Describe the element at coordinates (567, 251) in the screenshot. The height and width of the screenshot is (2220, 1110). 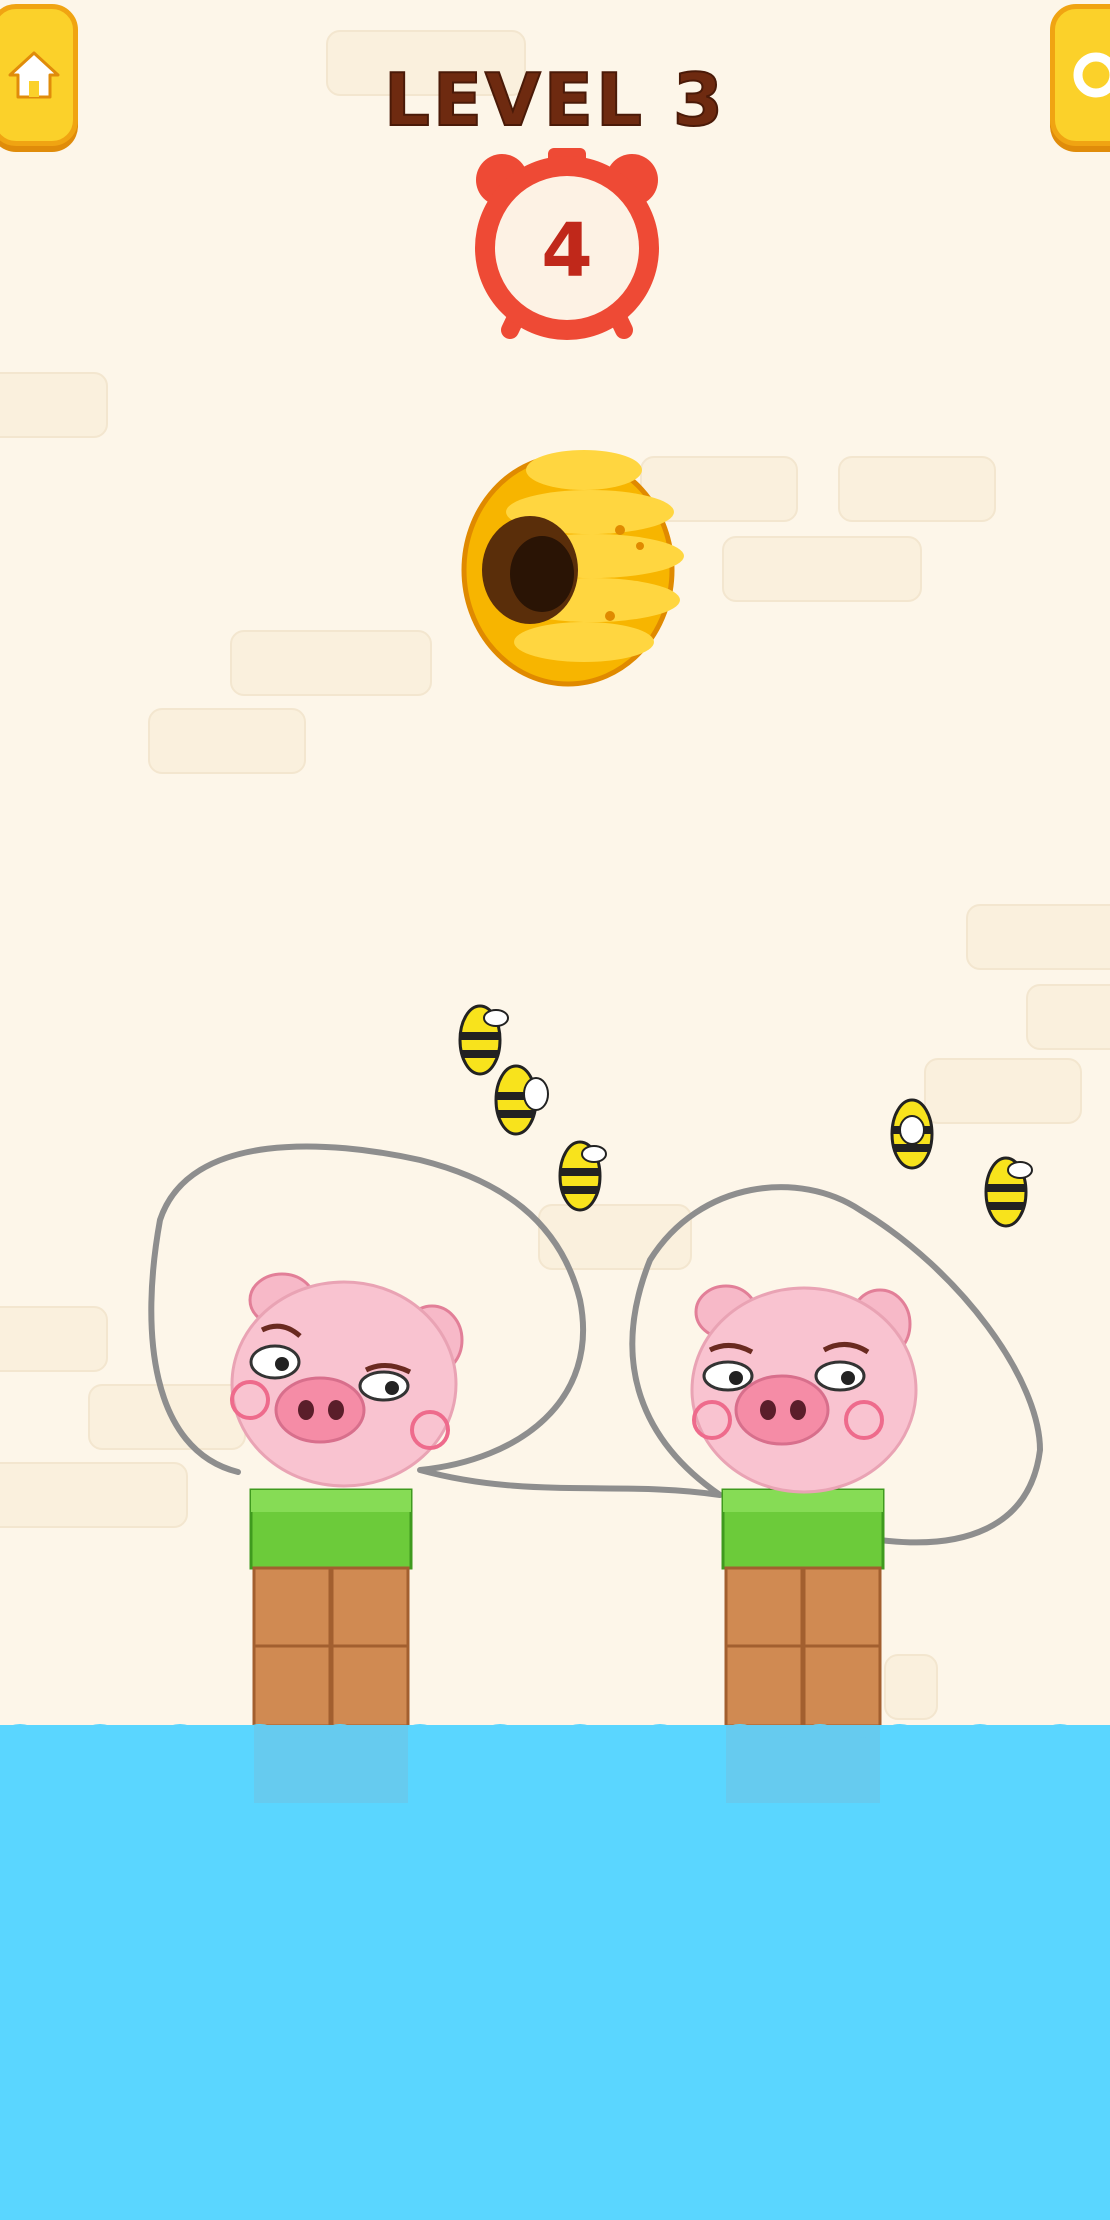
I see `timer-value: 4` at that location.